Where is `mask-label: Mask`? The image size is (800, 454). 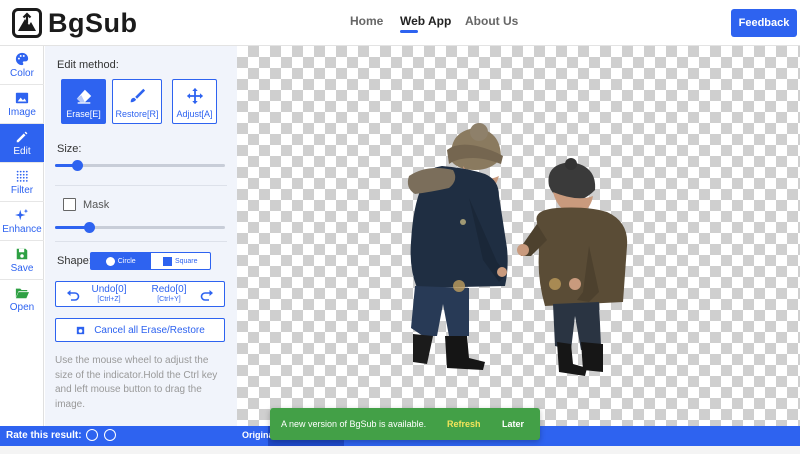 mask-label: Mask is located at coordinates (96, 205).